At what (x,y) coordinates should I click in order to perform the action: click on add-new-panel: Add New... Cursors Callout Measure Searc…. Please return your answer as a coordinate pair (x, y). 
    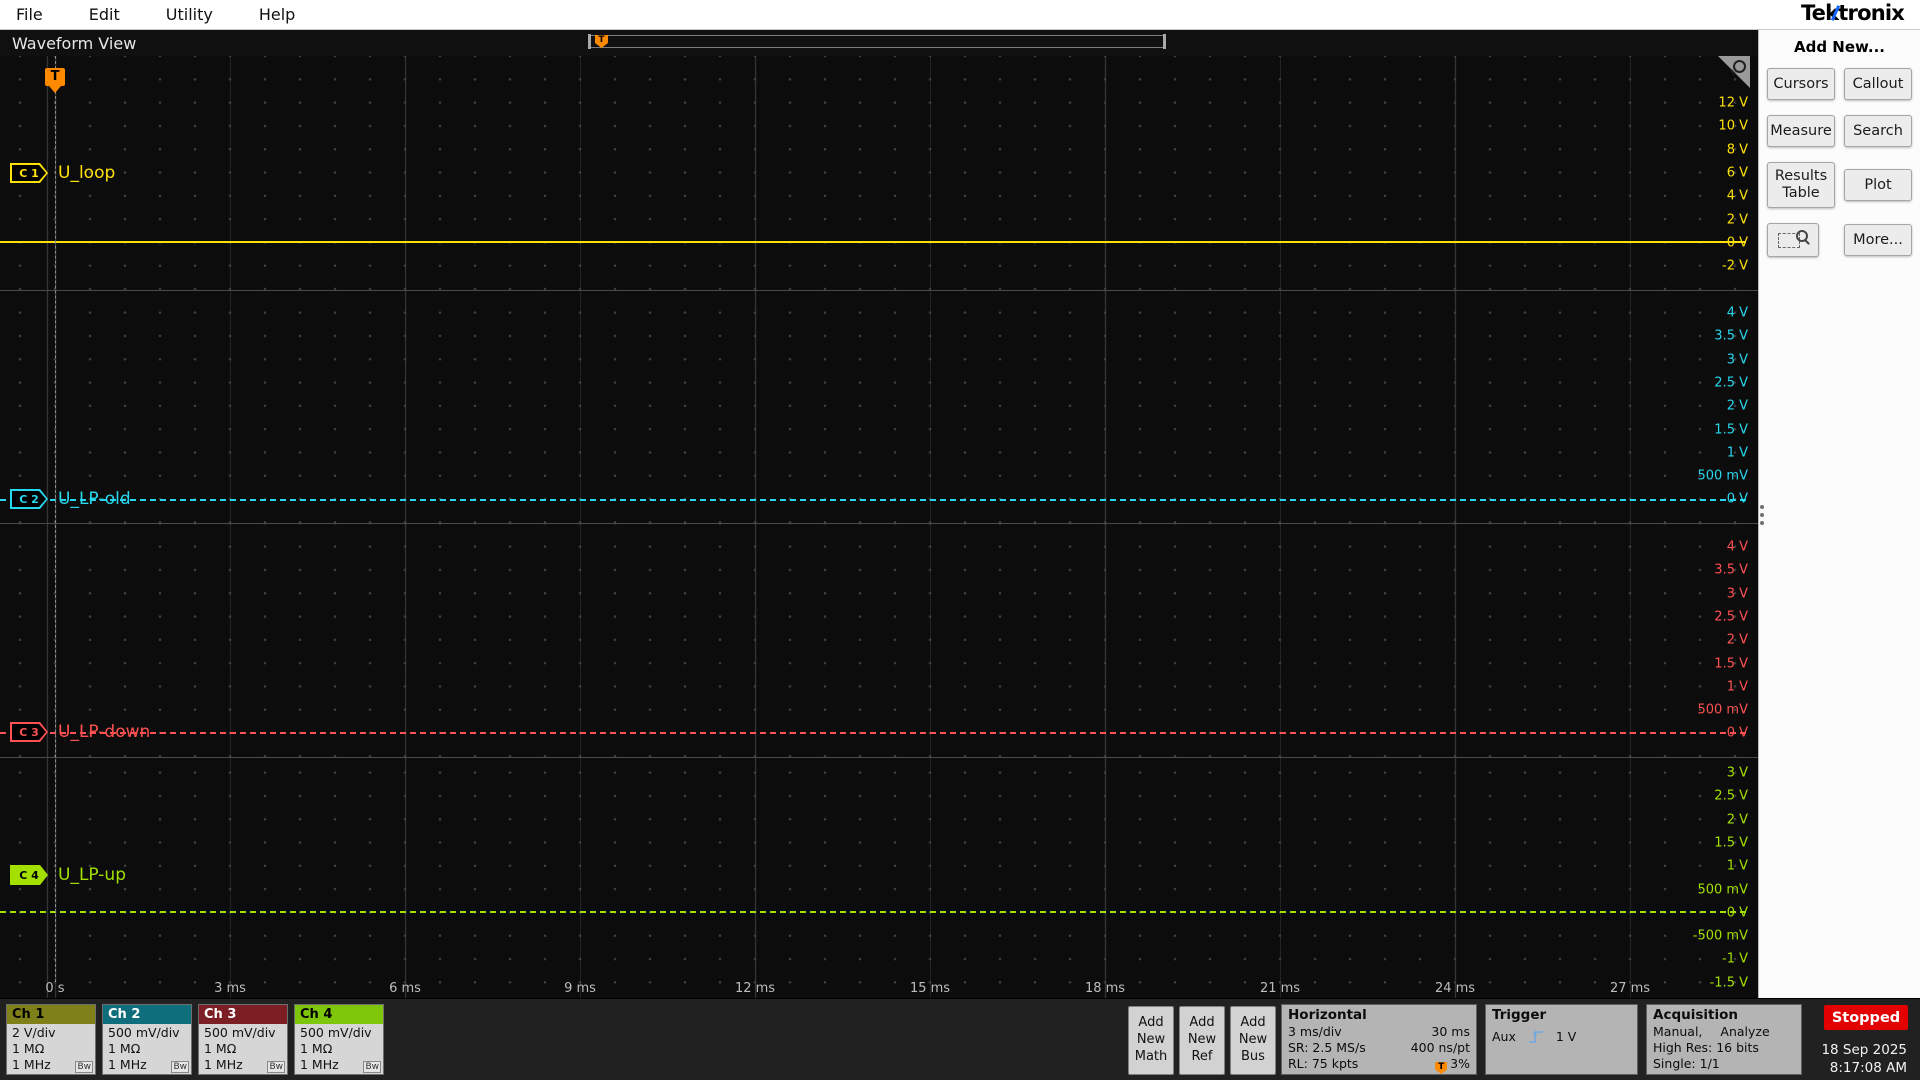
    Looking at the image, I should click on (1839, 514).